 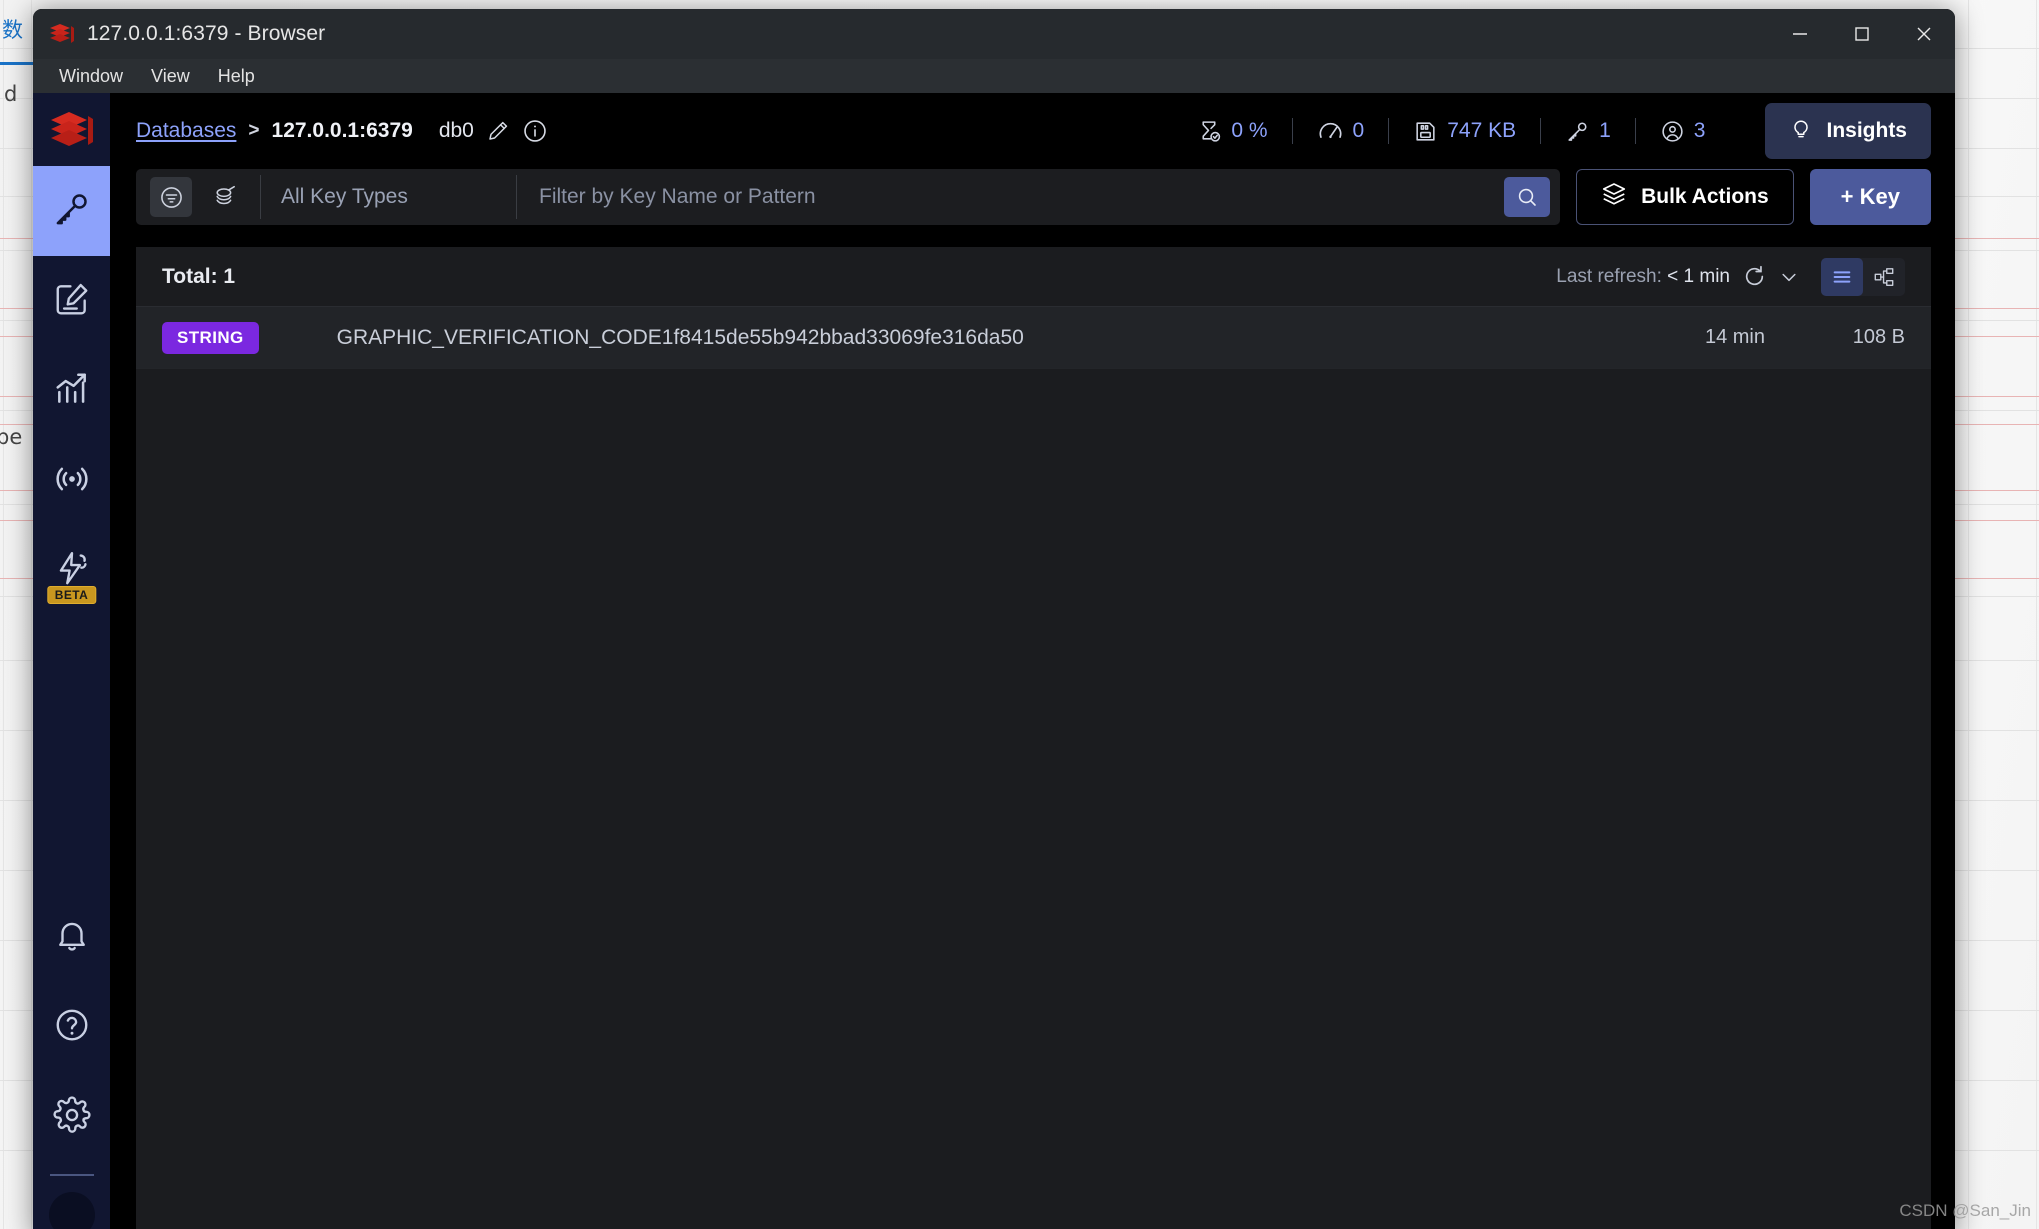 I want to click on add-key-button: + Key, so click(x=1870, y=197).